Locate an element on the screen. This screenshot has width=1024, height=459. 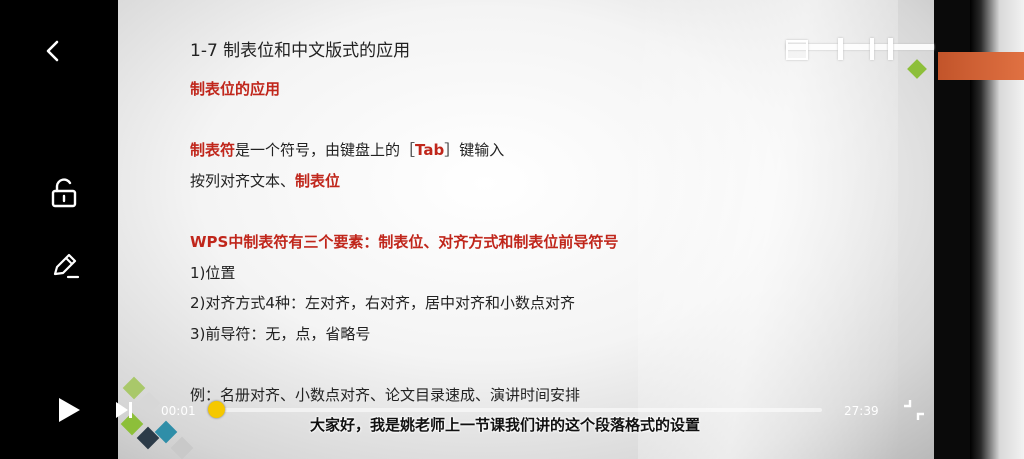
term-tab-char: 制表符 is located at coordinates (213, 150).